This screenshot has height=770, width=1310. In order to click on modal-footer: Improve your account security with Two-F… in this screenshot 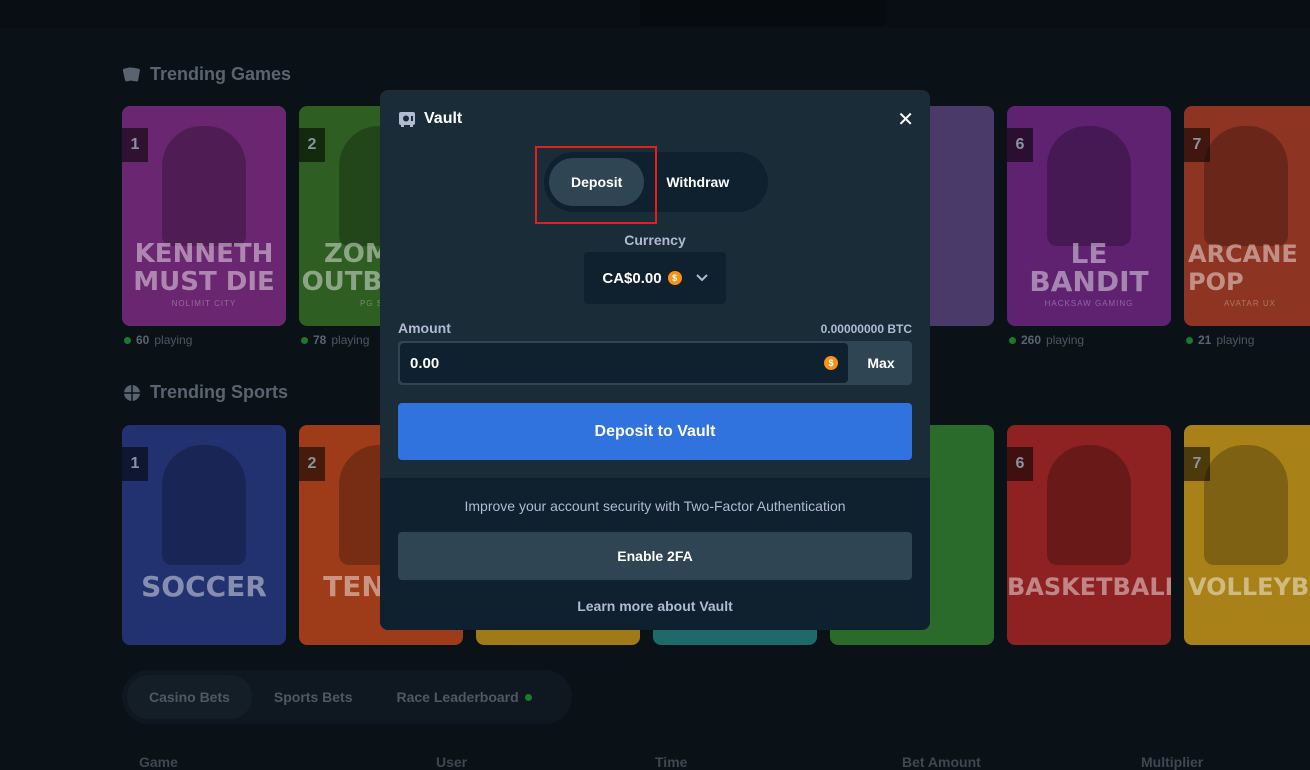, I will do `click(655, 554)`.